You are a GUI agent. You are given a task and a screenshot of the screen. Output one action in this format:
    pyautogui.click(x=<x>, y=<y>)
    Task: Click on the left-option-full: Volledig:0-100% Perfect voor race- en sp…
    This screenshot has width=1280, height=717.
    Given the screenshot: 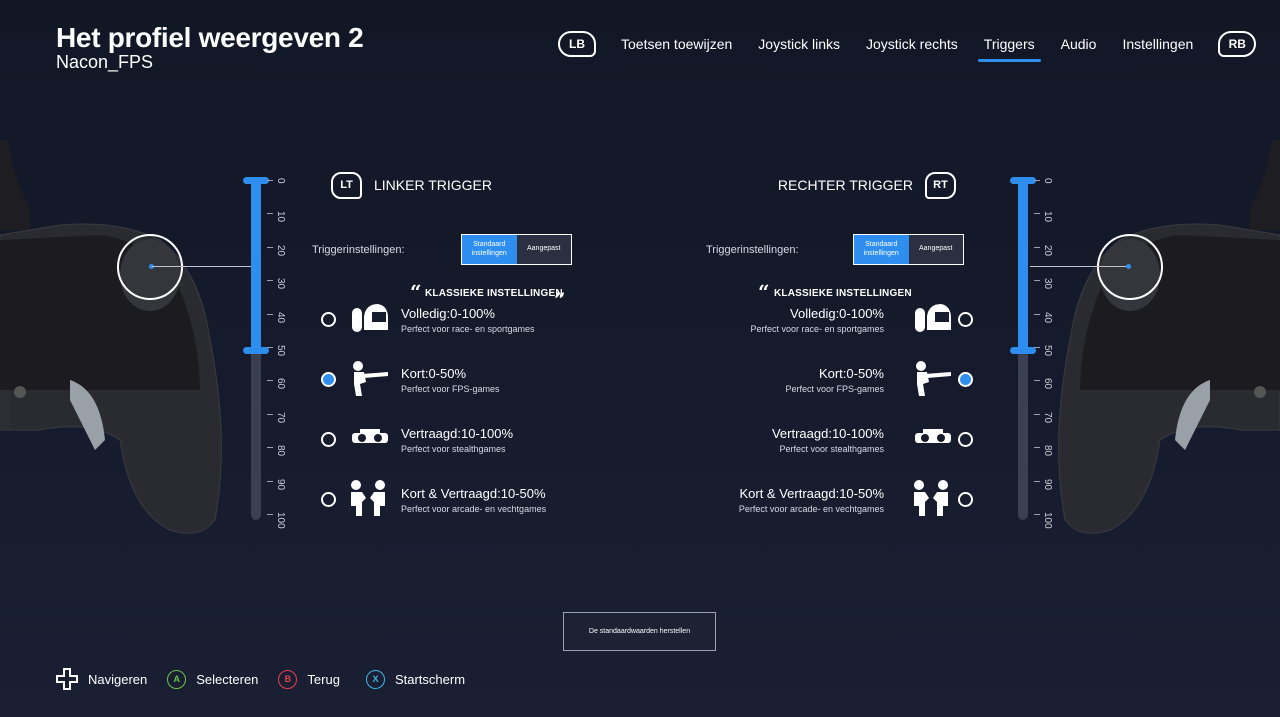 What is the action you would take?
    pyautogui.click(x=455, y=323)
    